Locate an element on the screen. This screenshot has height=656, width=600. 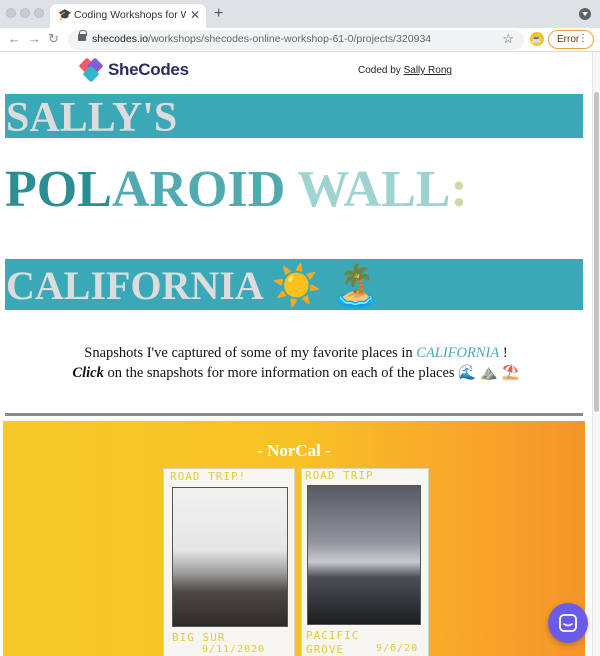
page-scrollbar is located at coordinates (596, 354).